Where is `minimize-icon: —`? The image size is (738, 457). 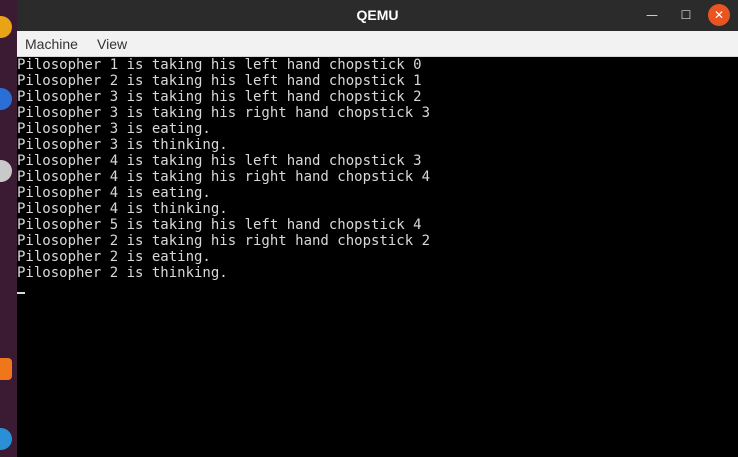 minimize-icon: — is located at coordinates (652, 15).